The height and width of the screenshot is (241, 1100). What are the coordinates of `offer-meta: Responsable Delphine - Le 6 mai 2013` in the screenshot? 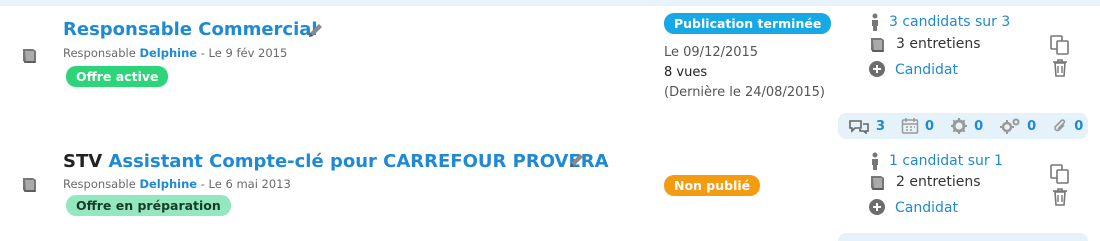 It's located at (177, 184).